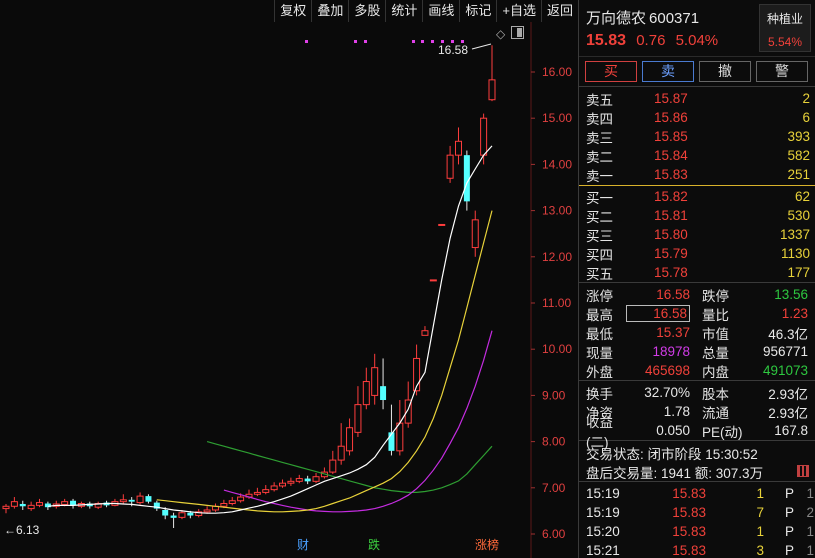 Image resolution: width=815 pixels, height=558 pixels. I want to click on bid-row: 买三 15.80 1337, so click(697, 234).